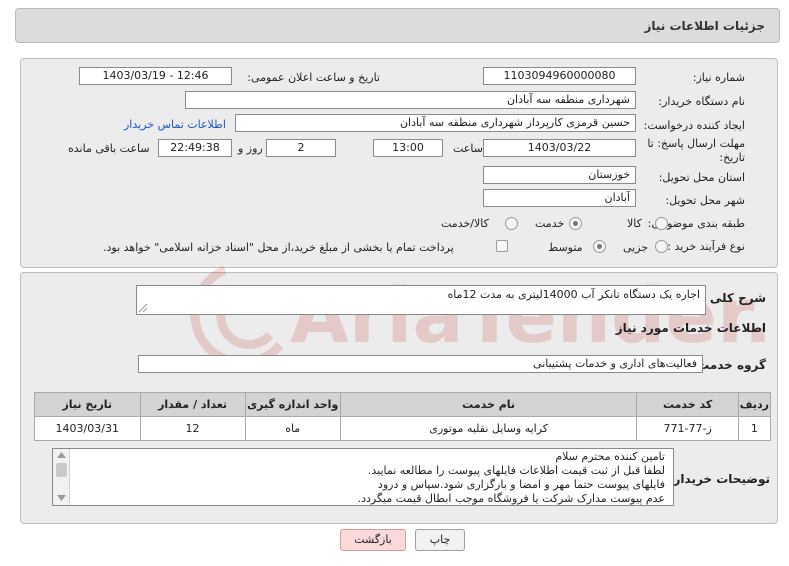 The width and height of the screenshot is (789, 566). What do you see at coordinates (729, 365) in the screenshot?
I see `service-group-label: گروه خدمت:` at bounding box center [729, 365].